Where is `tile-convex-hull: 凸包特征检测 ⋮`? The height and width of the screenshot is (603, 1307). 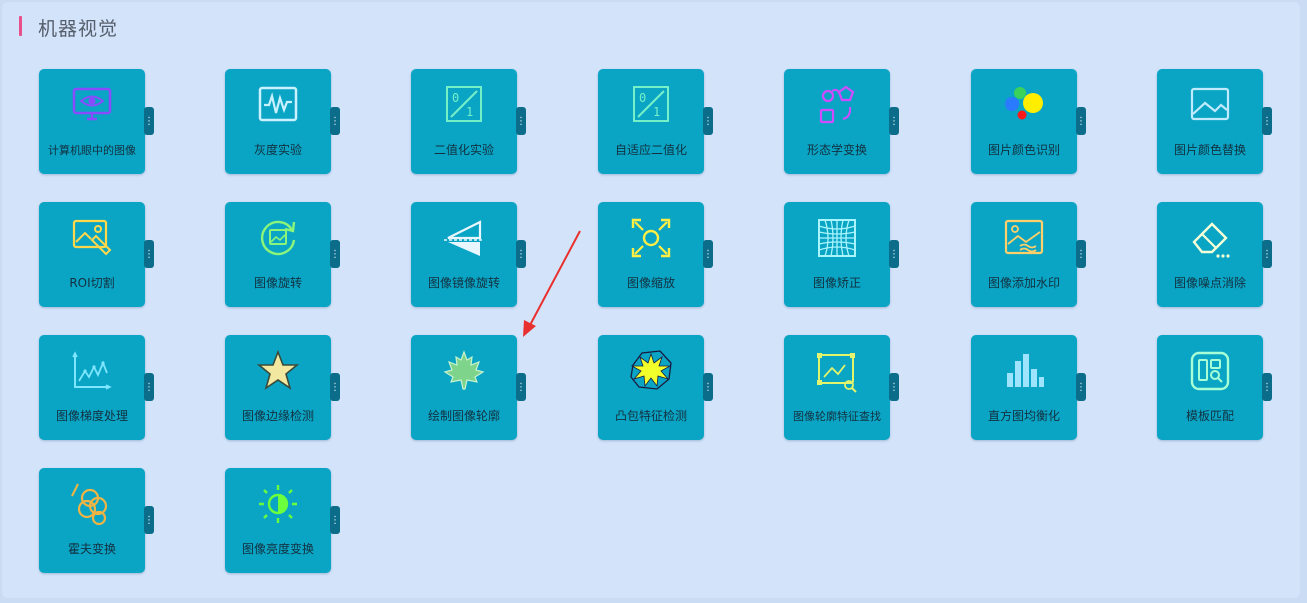
tile-convex-hull: 凸包特征检测 ⋮ is located at coordinates (655, 387).